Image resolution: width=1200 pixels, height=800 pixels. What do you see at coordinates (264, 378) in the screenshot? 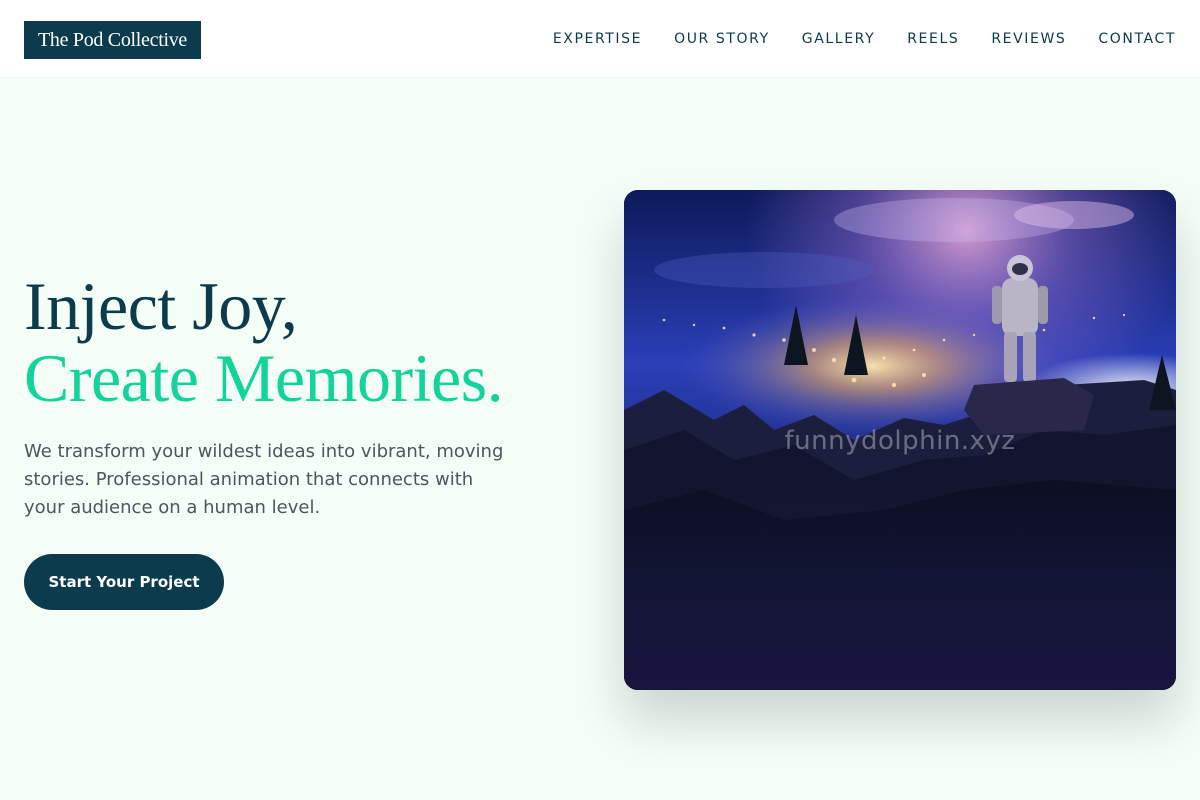
I see `hero-headline-line2: Create Memories.` at bounding box center [264, 378].